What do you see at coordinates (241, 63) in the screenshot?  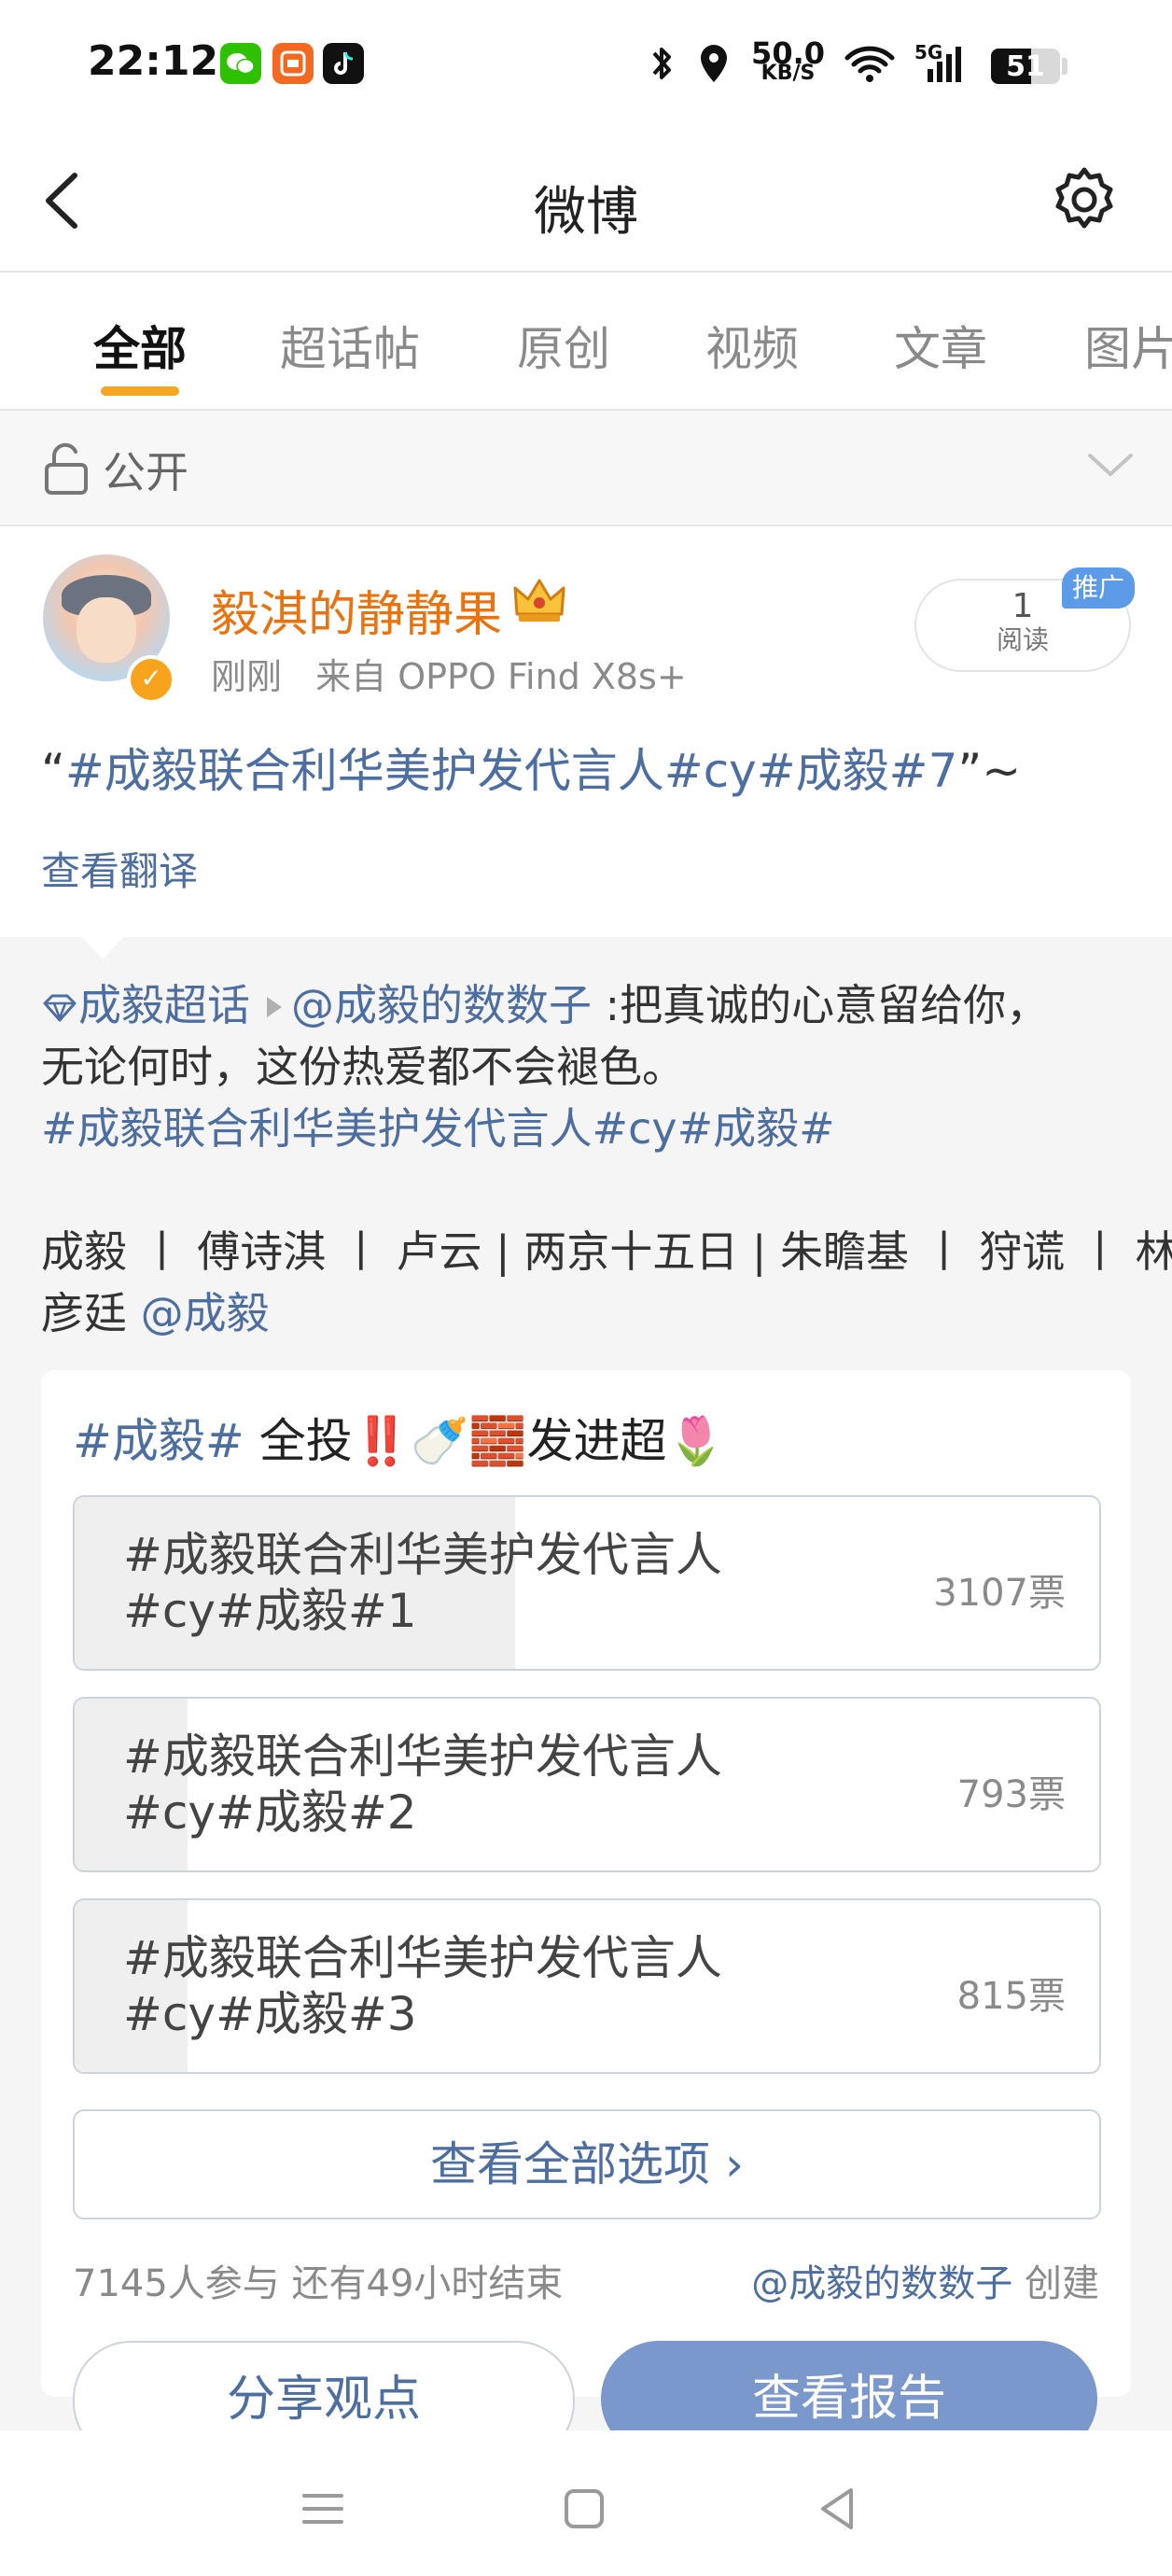 I see `wechat-icon` at bounding box center [241, 63].